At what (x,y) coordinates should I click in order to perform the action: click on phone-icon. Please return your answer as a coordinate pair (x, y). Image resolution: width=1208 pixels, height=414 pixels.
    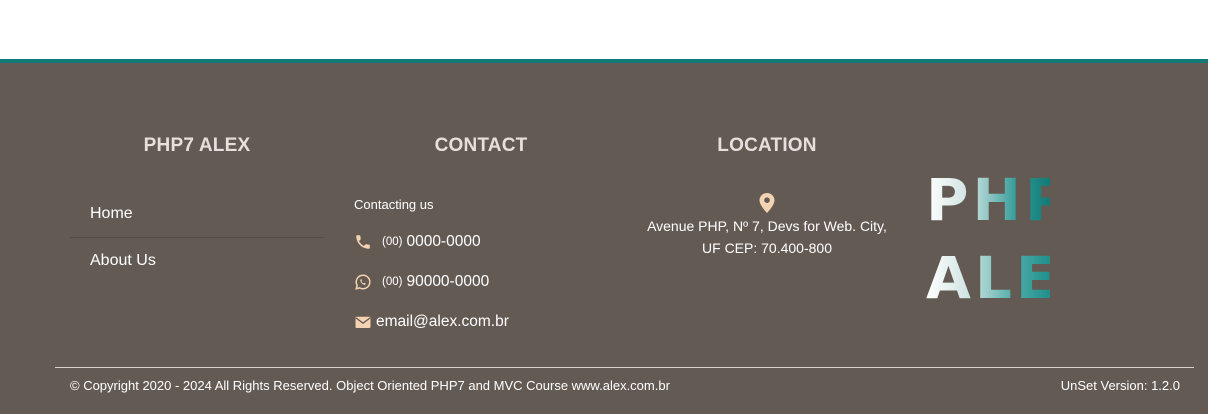
    Looking at the image, I should click on (363, 242).